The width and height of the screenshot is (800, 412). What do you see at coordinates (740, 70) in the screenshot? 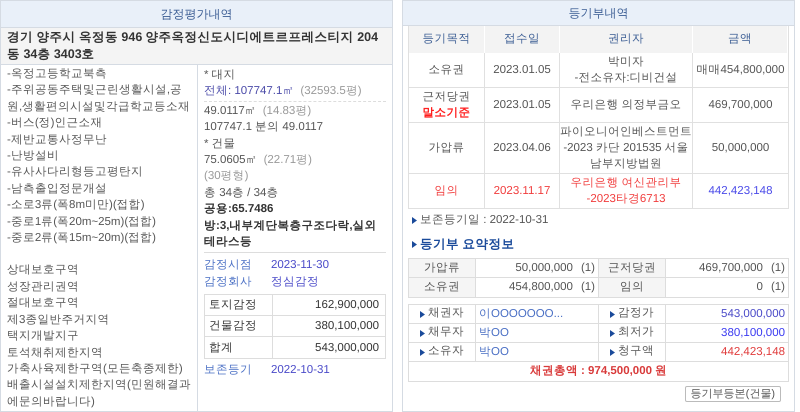
I see `table-cell-text: 매매454,800,000` at bounding box center [740, 70].